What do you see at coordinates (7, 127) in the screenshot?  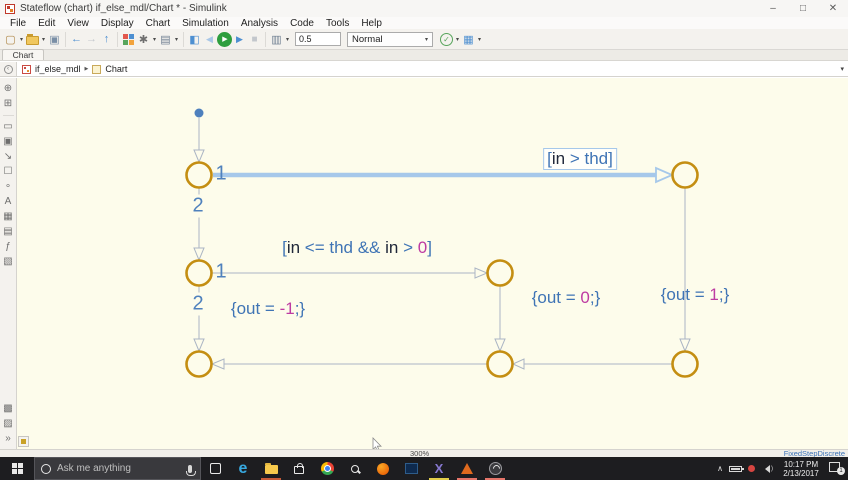 I see `palette-state-icon: ▭` at bounding box center [7, 127].